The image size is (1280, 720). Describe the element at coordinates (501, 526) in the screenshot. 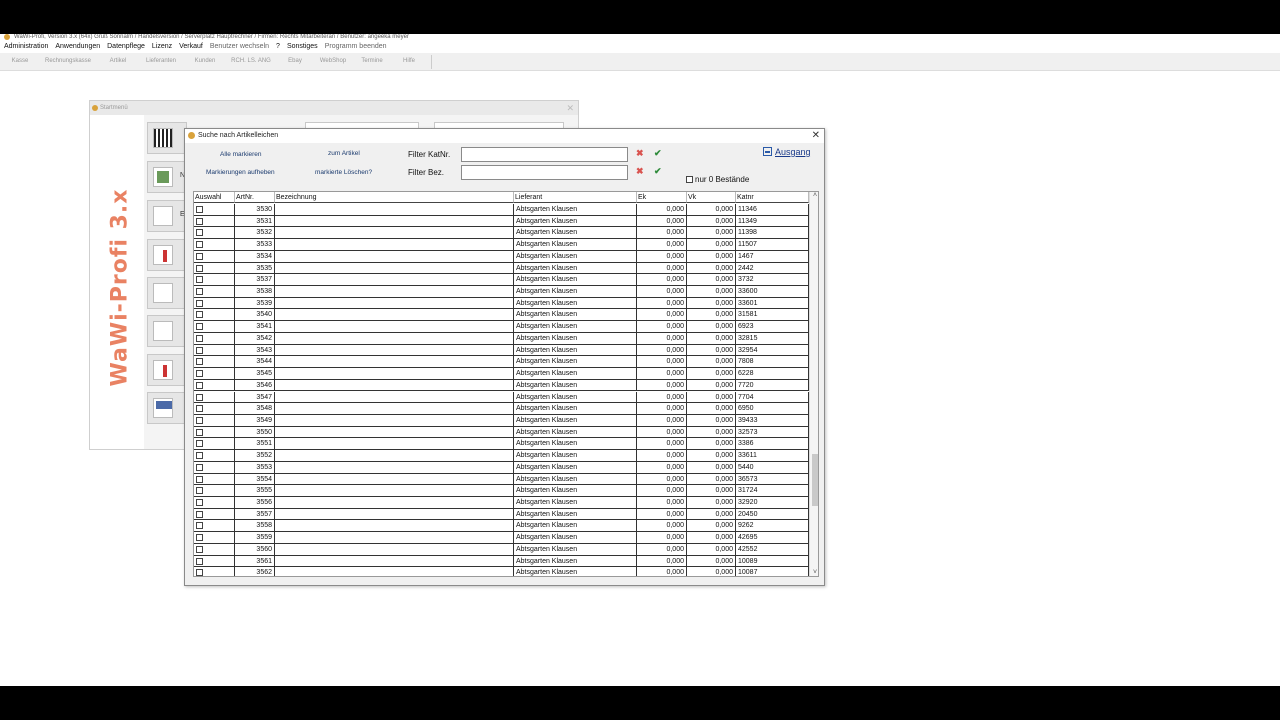

I see `table-row: 3558 Abtsgarten Klausen 0,000 0,000 9262` at that location.